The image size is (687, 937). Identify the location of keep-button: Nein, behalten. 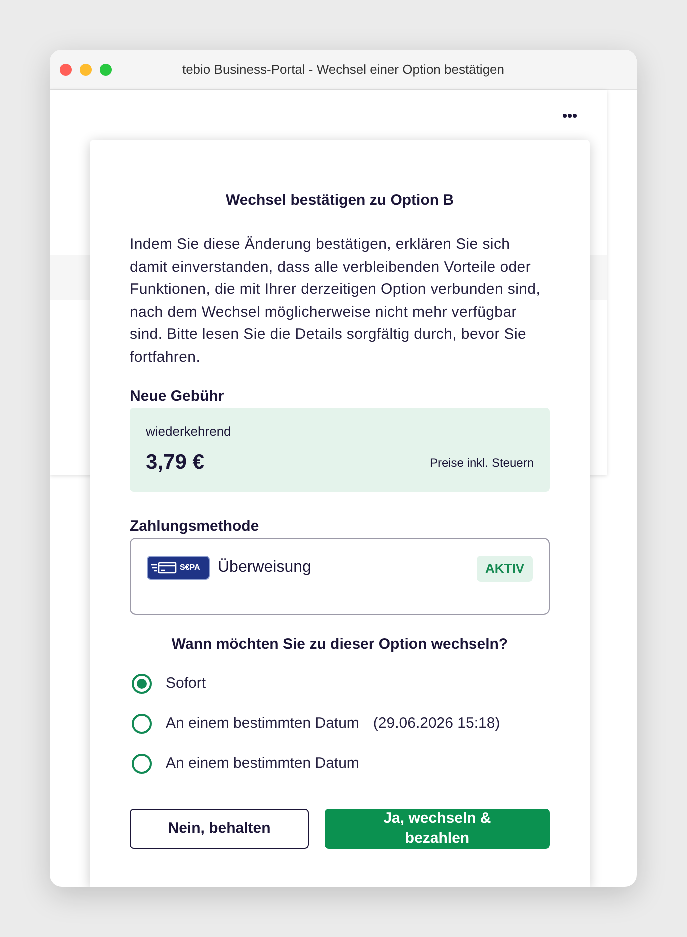
(219, 828).